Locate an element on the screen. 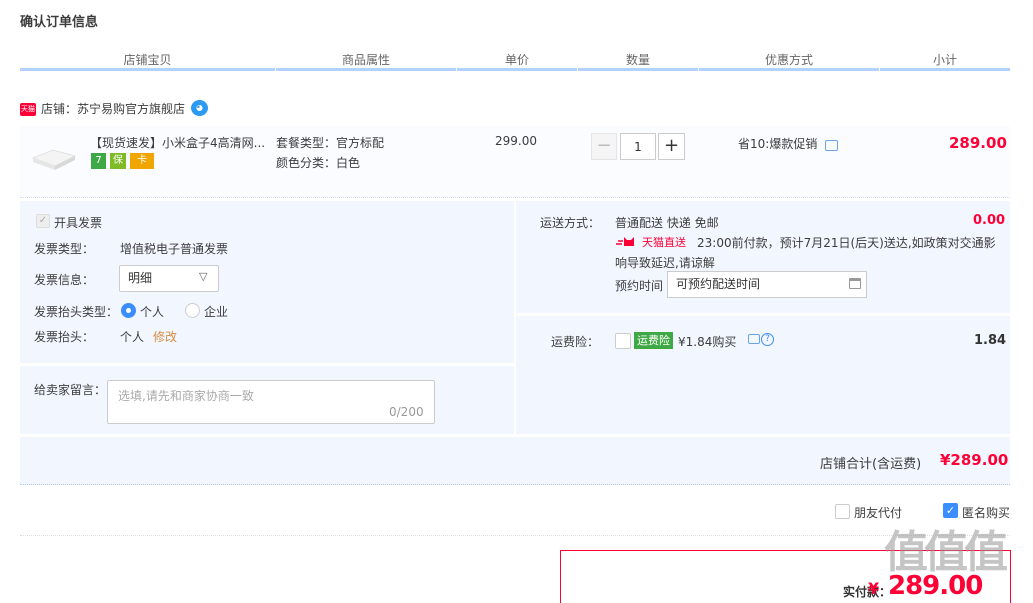 This screenshot has width=1033, height=603. credit-card-icon: 卡 is located at coordinates (142, 161).